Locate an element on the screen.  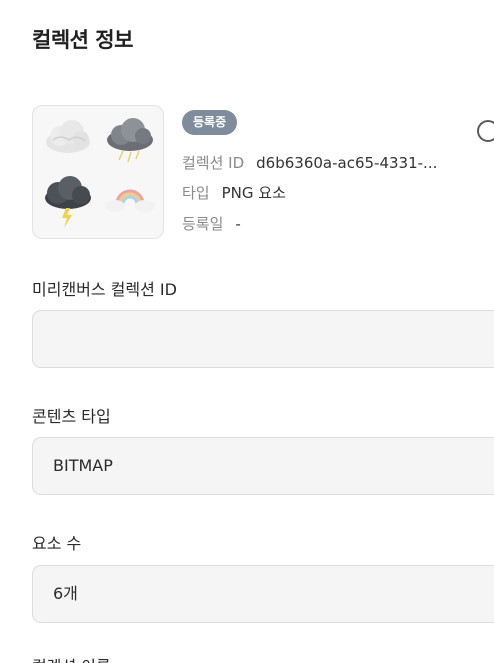
element-count-field: 6개 is located at coordinates (263, 594).